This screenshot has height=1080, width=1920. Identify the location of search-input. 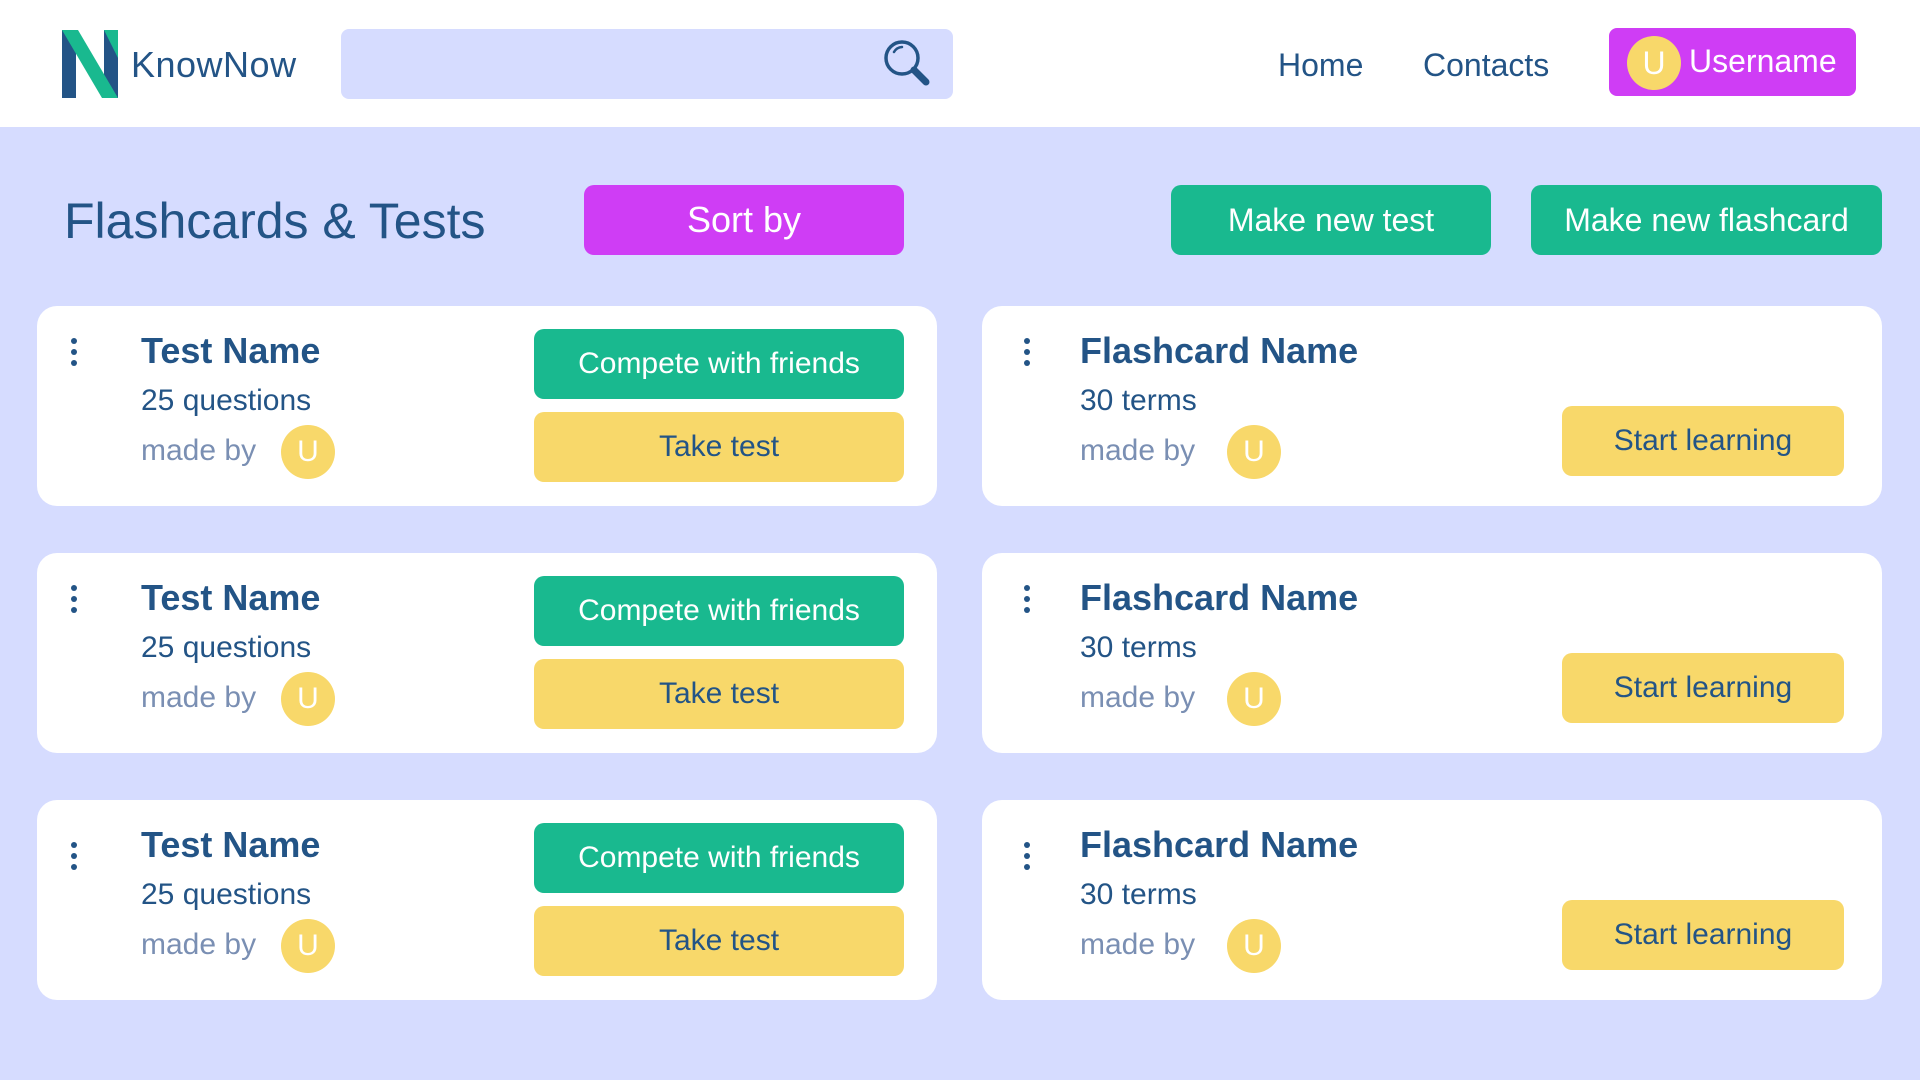
(647, 64).